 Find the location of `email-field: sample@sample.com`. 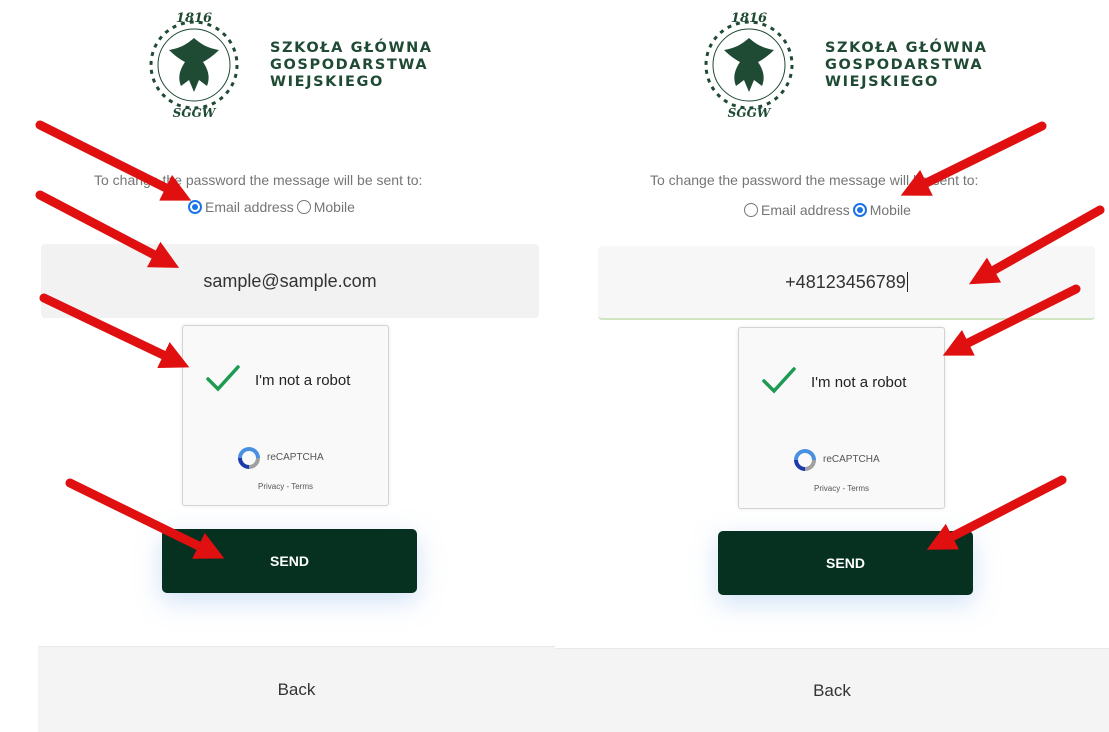

email-field: sample@sample.com is located at coordinates (290, 281).